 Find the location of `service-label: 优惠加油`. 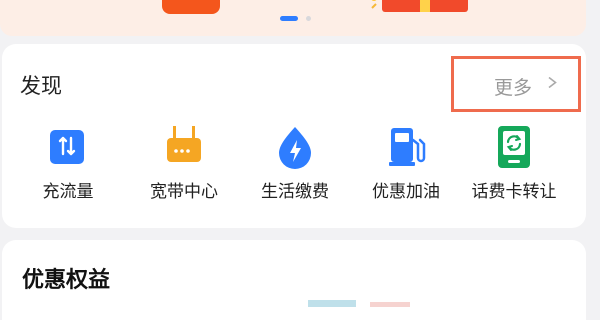

service-label: 优惠加油 is located at coordinates (406, 192).